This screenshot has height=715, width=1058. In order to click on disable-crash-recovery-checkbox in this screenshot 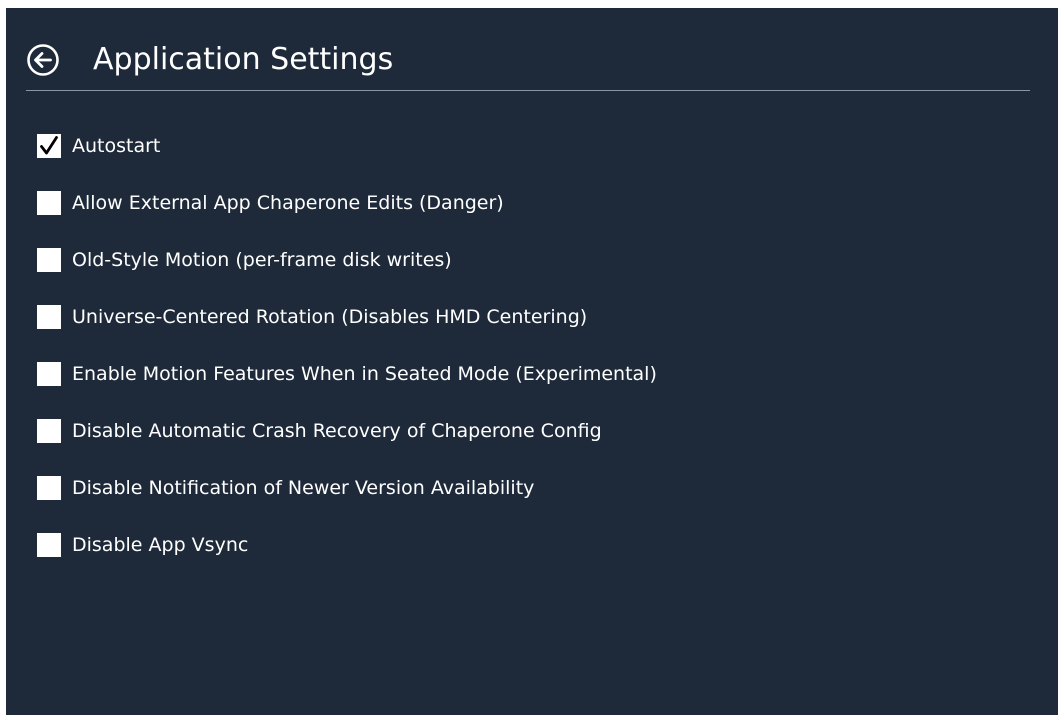, I will do `click(49, 430)`.